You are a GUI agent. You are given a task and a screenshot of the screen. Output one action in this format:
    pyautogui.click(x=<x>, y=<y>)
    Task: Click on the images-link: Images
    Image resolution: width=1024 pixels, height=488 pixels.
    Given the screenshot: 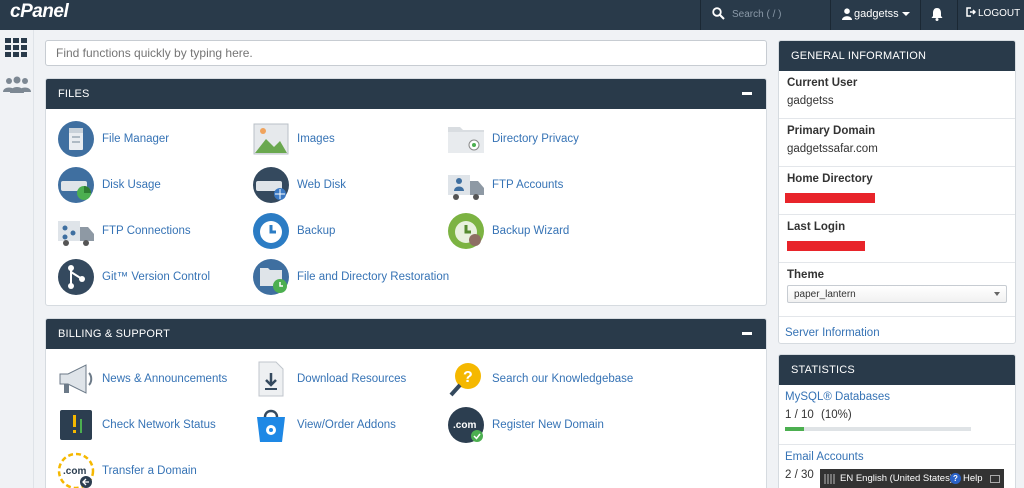 What is the action you would take?
    pyautogui.click(x=293, y=139)
    